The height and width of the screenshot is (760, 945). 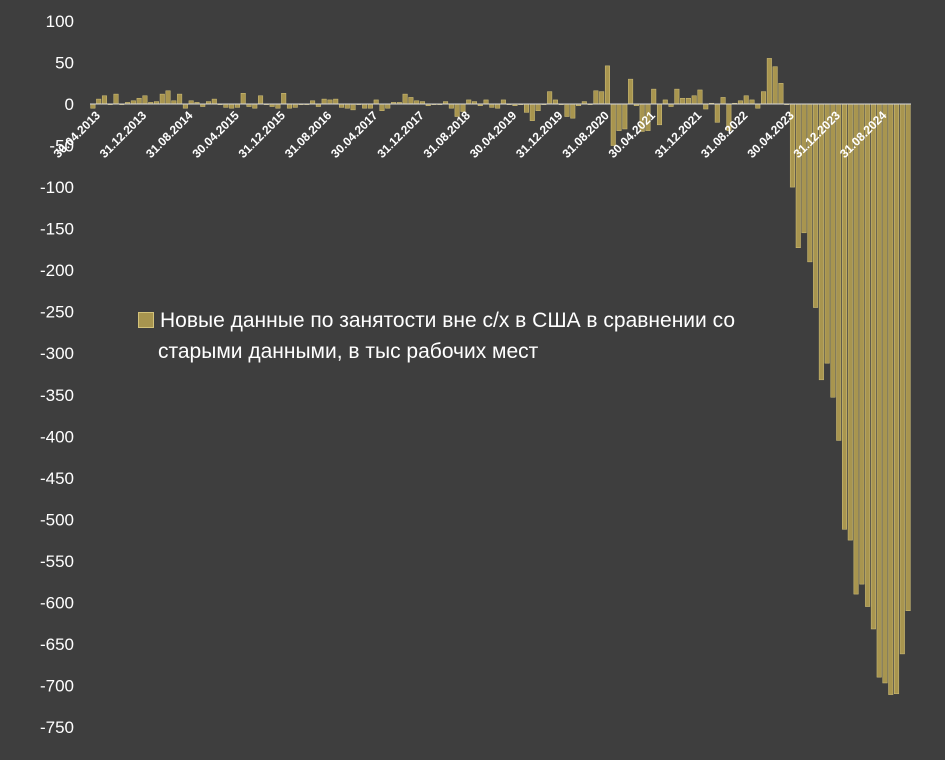 I want to click on y-tick-label: 100, so click(x=60, y=21).